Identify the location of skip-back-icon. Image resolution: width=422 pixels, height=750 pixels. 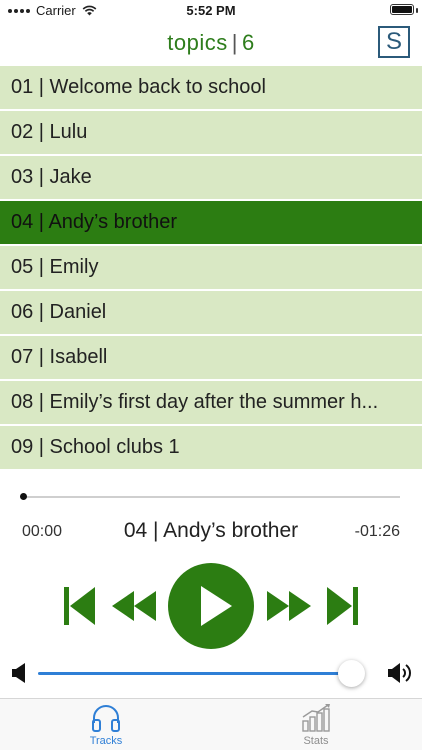
(80, 606).